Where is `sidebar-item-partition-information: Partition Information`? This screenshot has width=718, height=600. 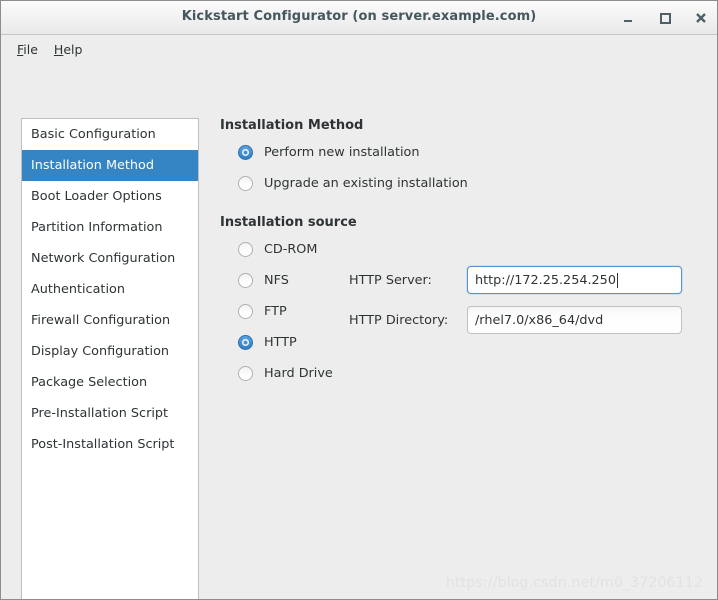 sidebar-item-partition-information: Partition Information is located at coordinates (110, 227).